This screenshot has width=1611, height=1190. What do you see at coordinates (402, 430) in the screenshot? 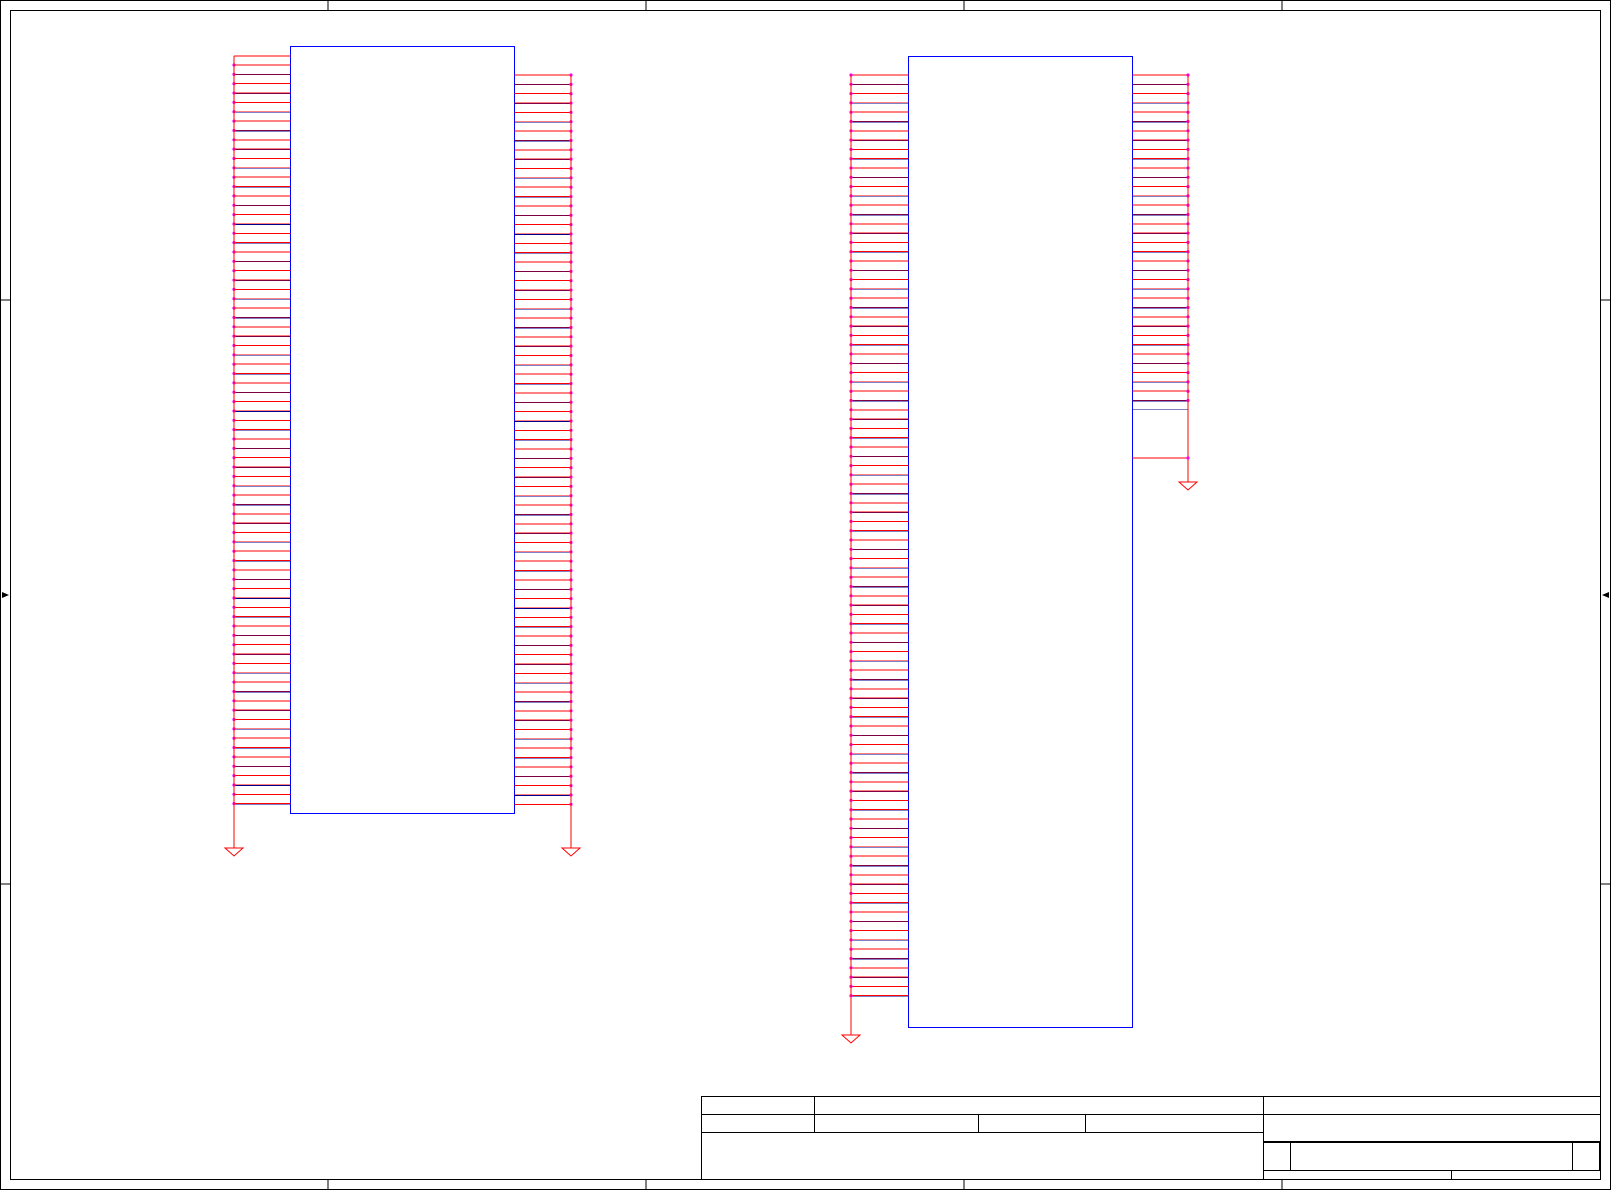
I see `component-body` at bounding box center [402, 430].